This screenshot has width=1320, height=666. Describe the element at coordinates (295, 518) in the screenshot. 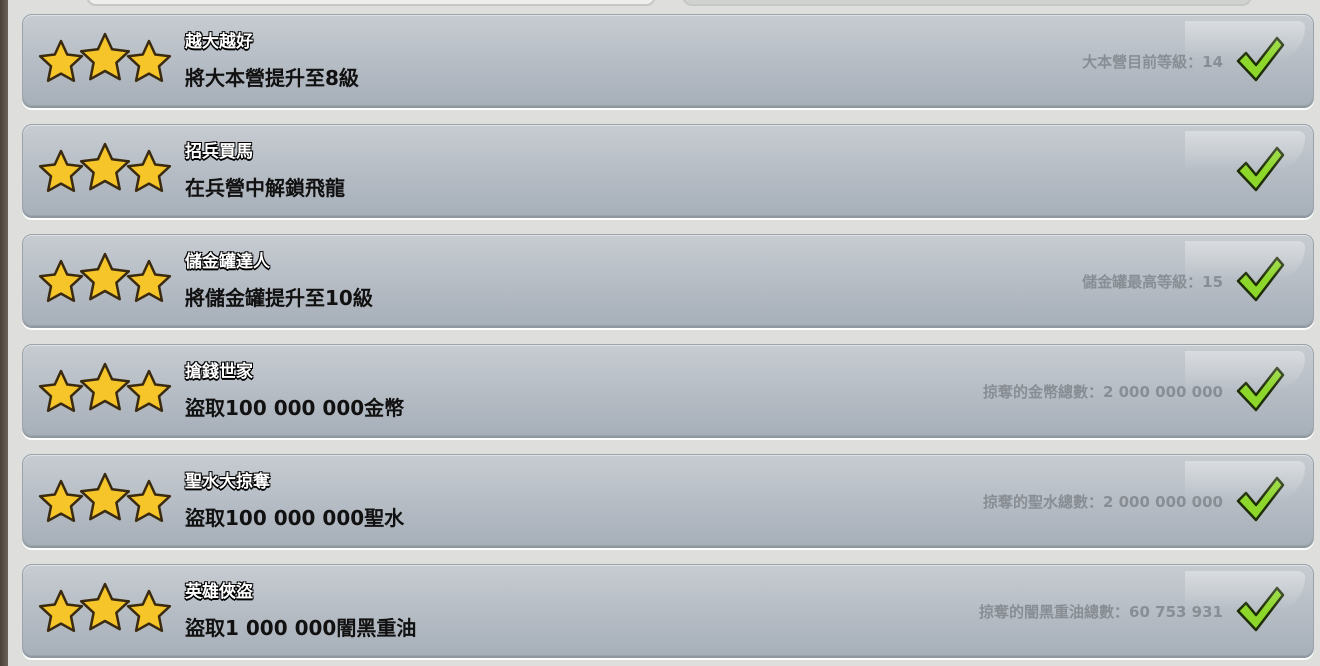

I see `achievement-description: 盜取100 000 000聖水` at that location.